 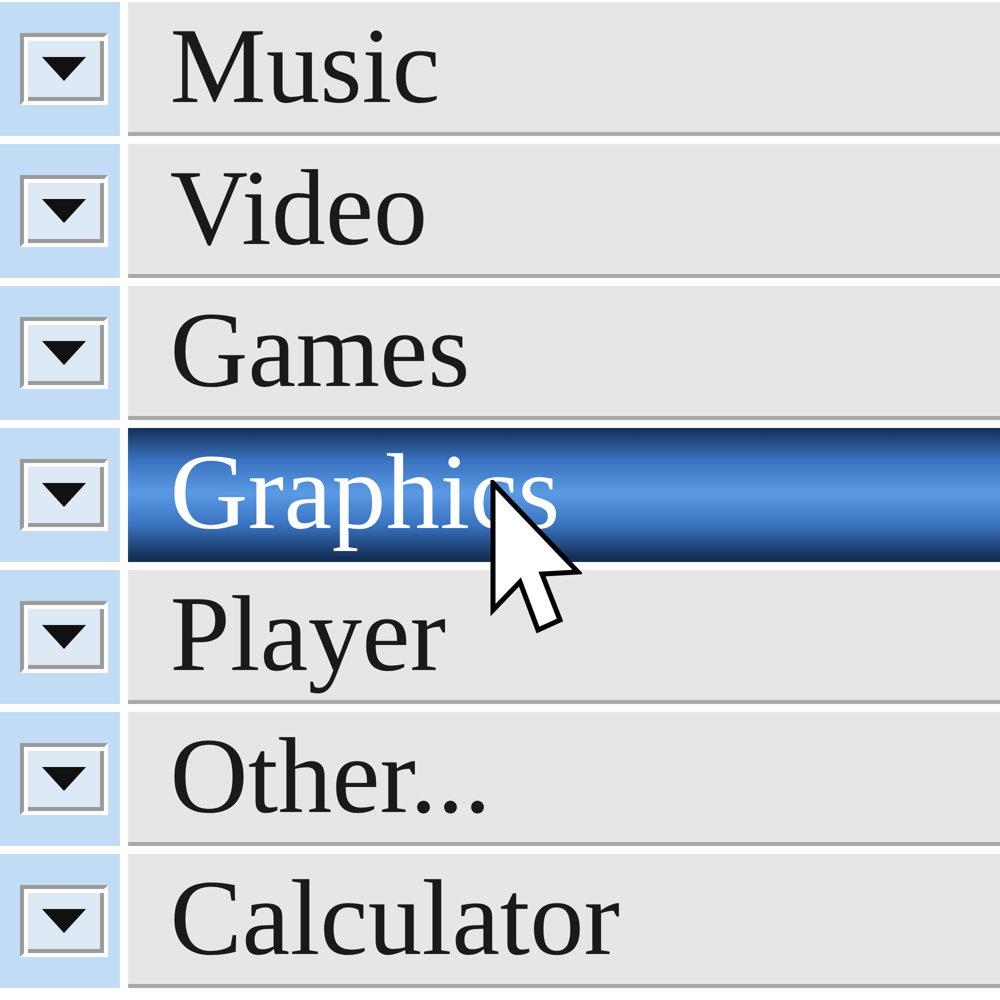 I want to click on menu-item: Player, so click(x=564, y=637).